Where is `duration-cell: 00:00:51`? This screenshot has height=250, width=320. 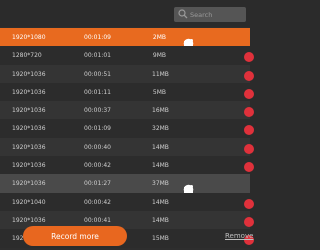 duration-cell: 00:00:51 is located at coordinates (97, 74).